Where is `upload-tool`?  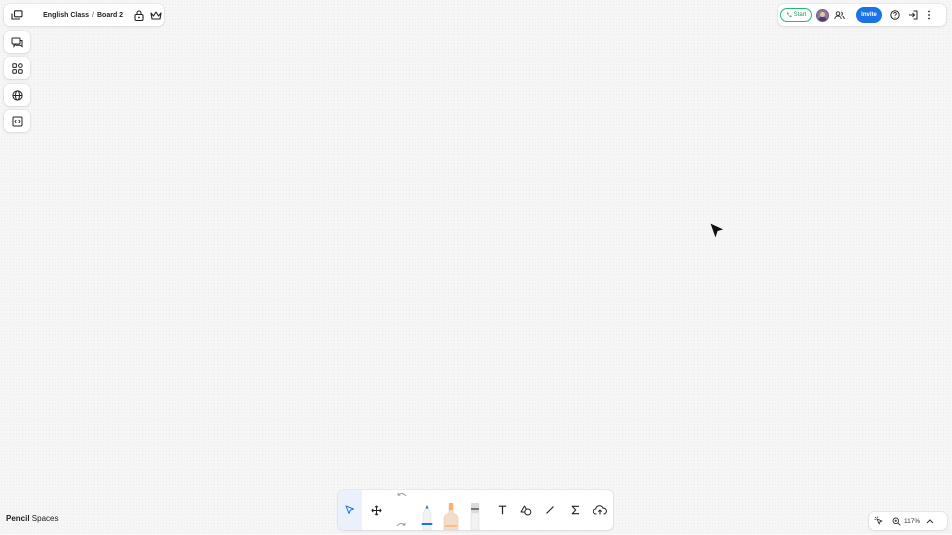
upload-tool is located at coordinates (600, 510).